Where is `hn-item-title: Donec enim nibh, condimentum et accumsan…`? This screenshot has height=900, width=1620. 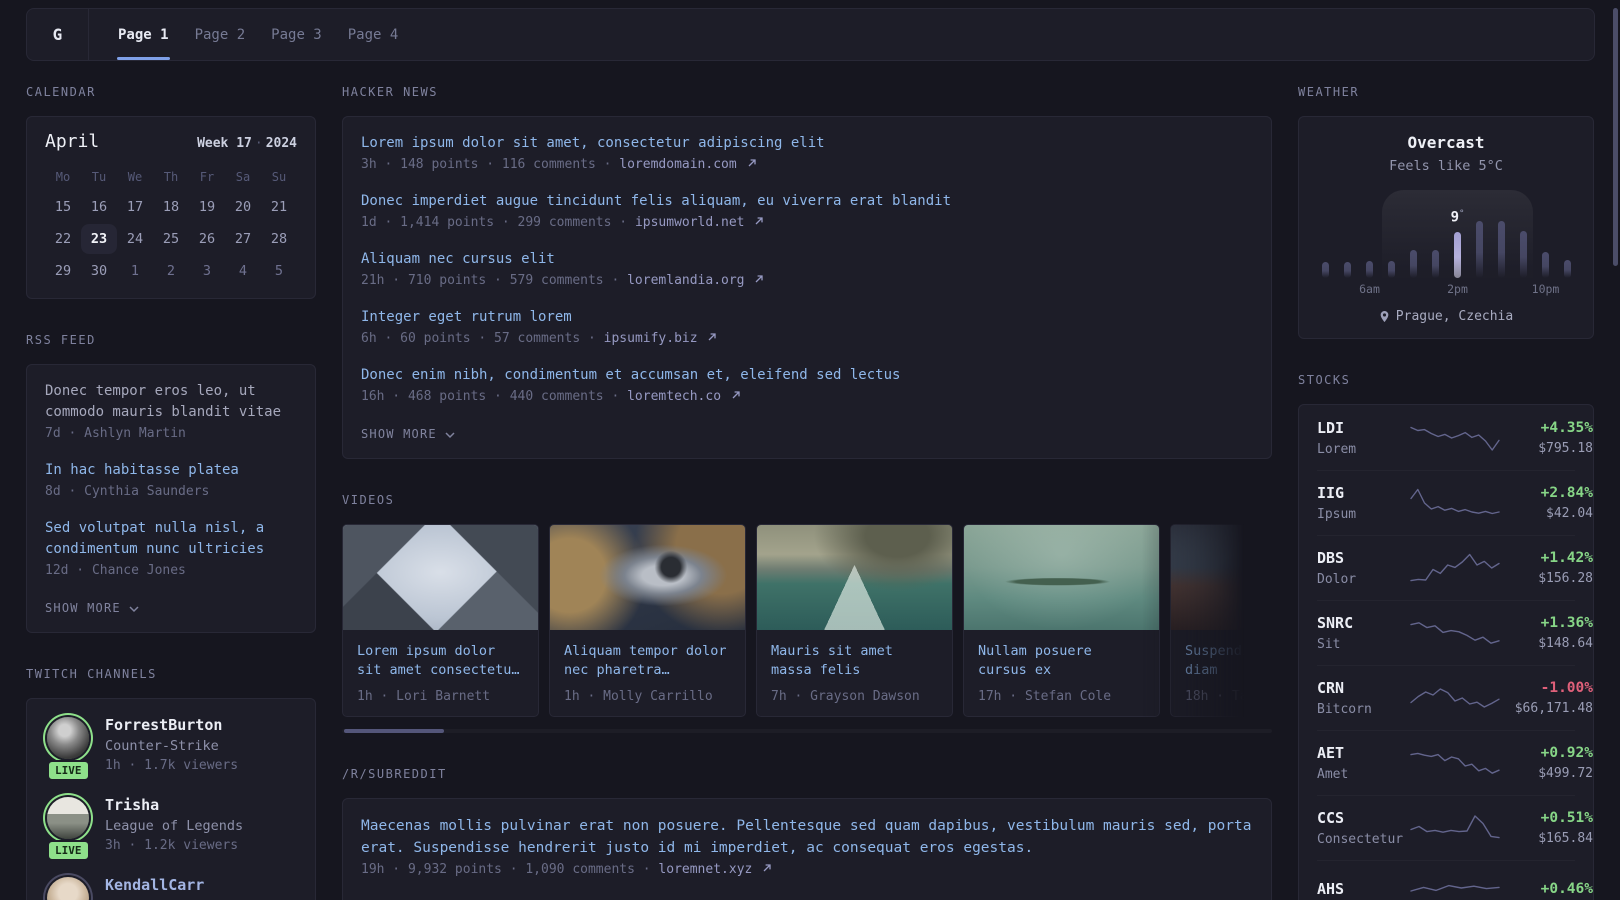 hn-item-title: Donec enim nibh, condimentum et accumsan… is located at coordinates (807, 375).